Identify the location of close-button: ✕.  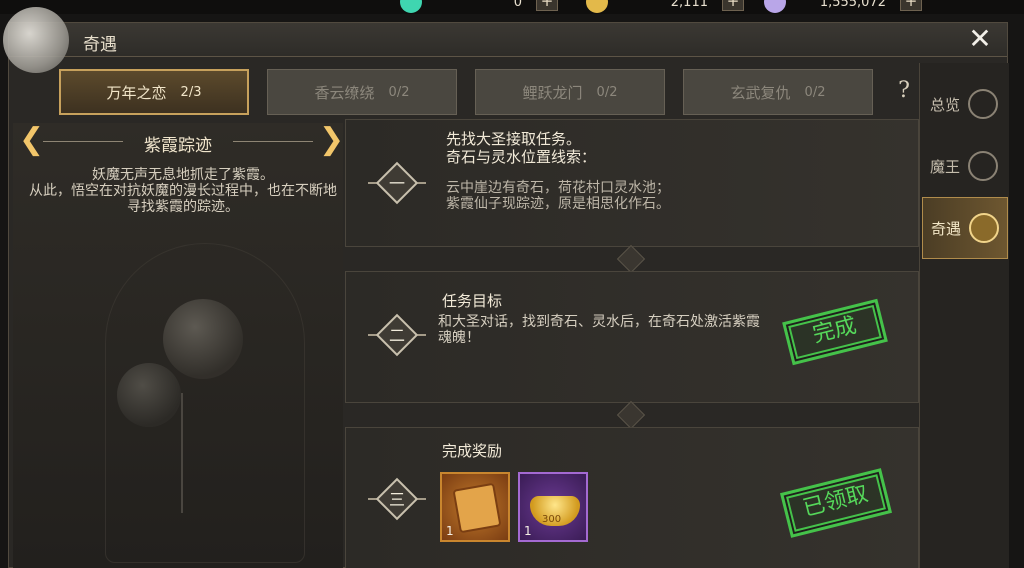
(980, 40).